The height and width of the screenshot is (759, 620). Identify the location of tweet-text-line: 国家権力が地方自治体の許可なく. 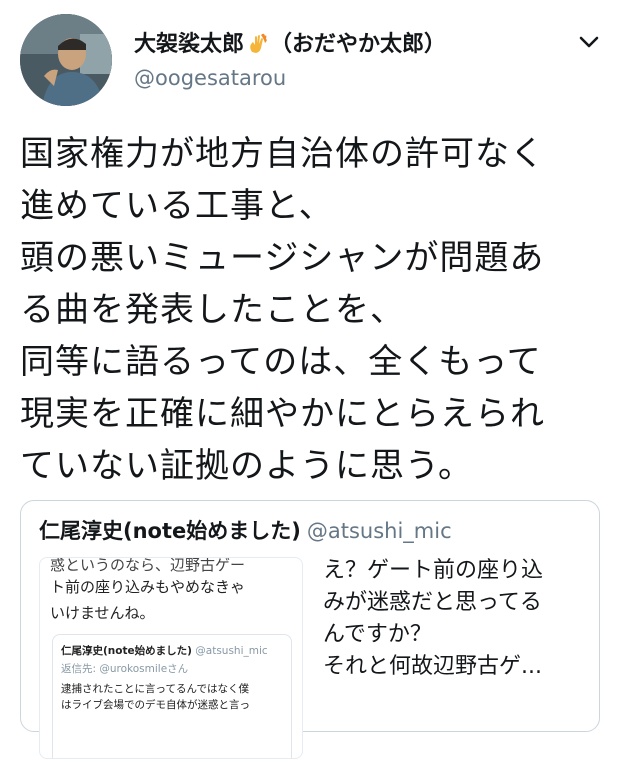
(282, 154).